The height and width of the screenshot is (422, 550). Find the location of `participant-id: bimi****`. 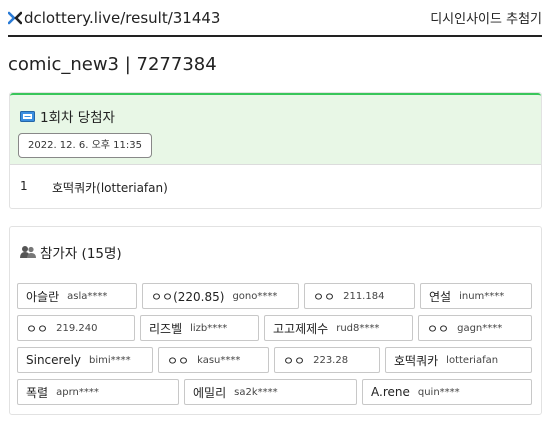

participant-id: bimi**** is located at coordinates (110, 360).